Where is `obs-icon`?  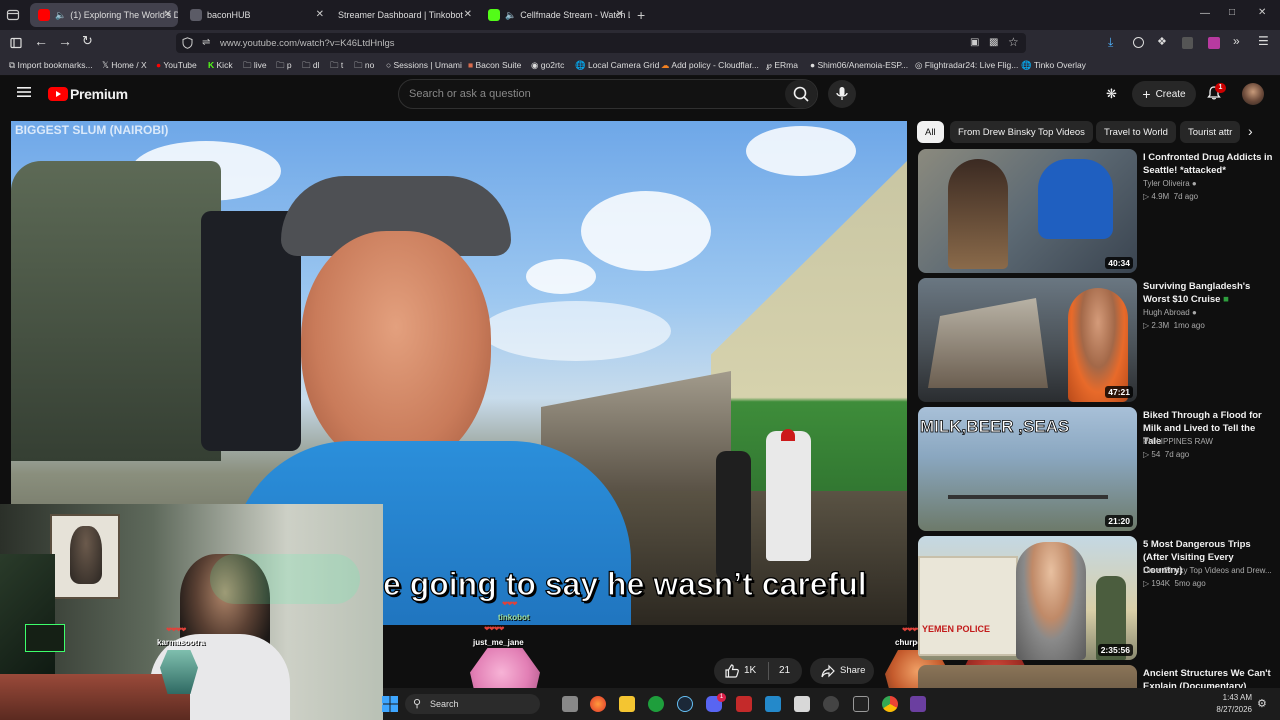
obs-icon is located at coordinates (831, 704).